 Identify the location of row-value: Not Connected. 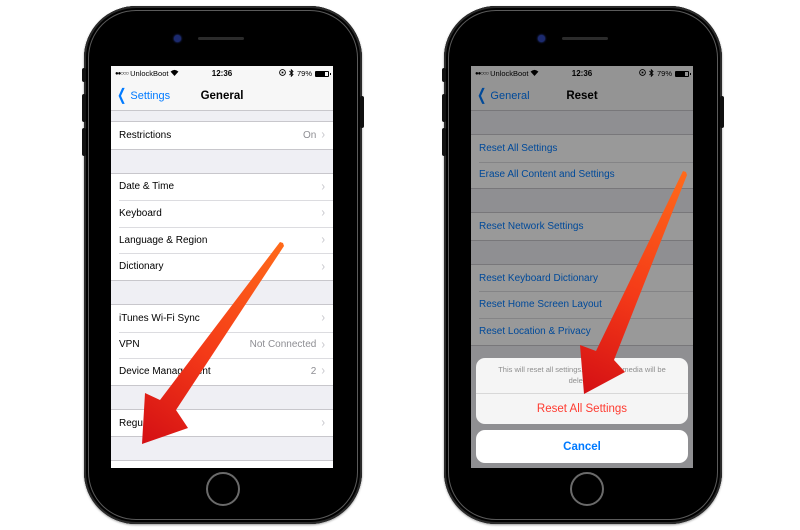
(283, 345).